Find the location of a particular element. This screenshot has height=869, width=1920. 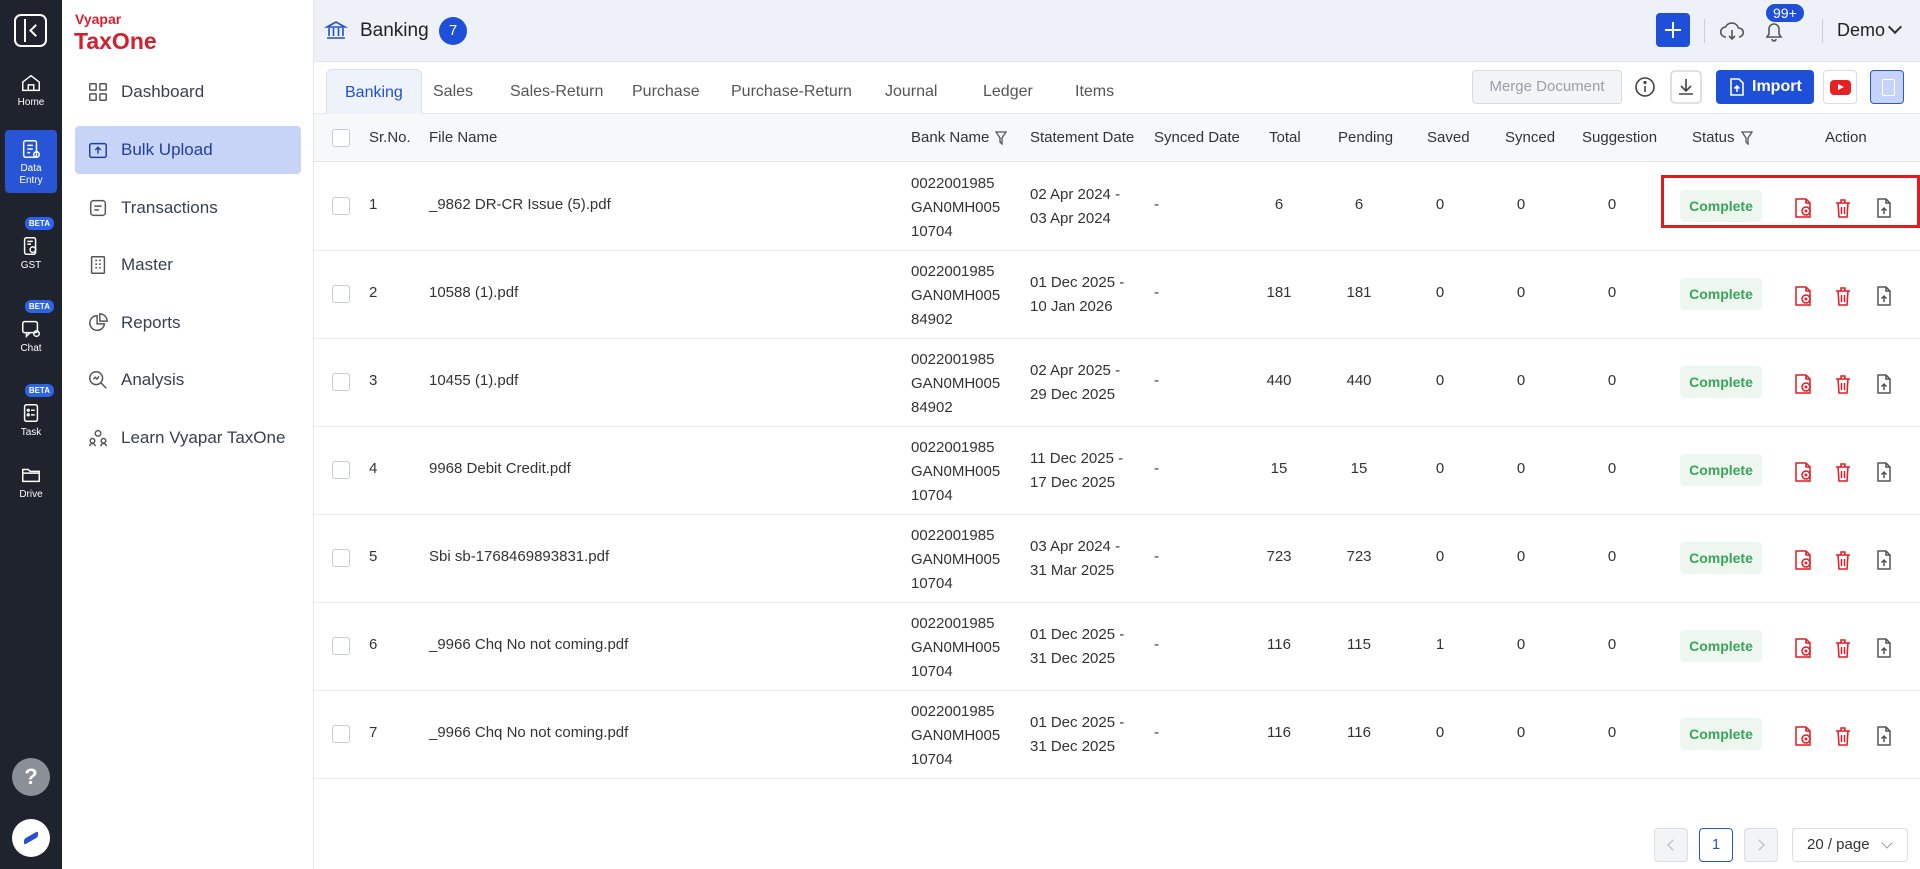

cell-bank-name: 0022001985 GAN0MH005 84902 is located at coordinates (955, 384).